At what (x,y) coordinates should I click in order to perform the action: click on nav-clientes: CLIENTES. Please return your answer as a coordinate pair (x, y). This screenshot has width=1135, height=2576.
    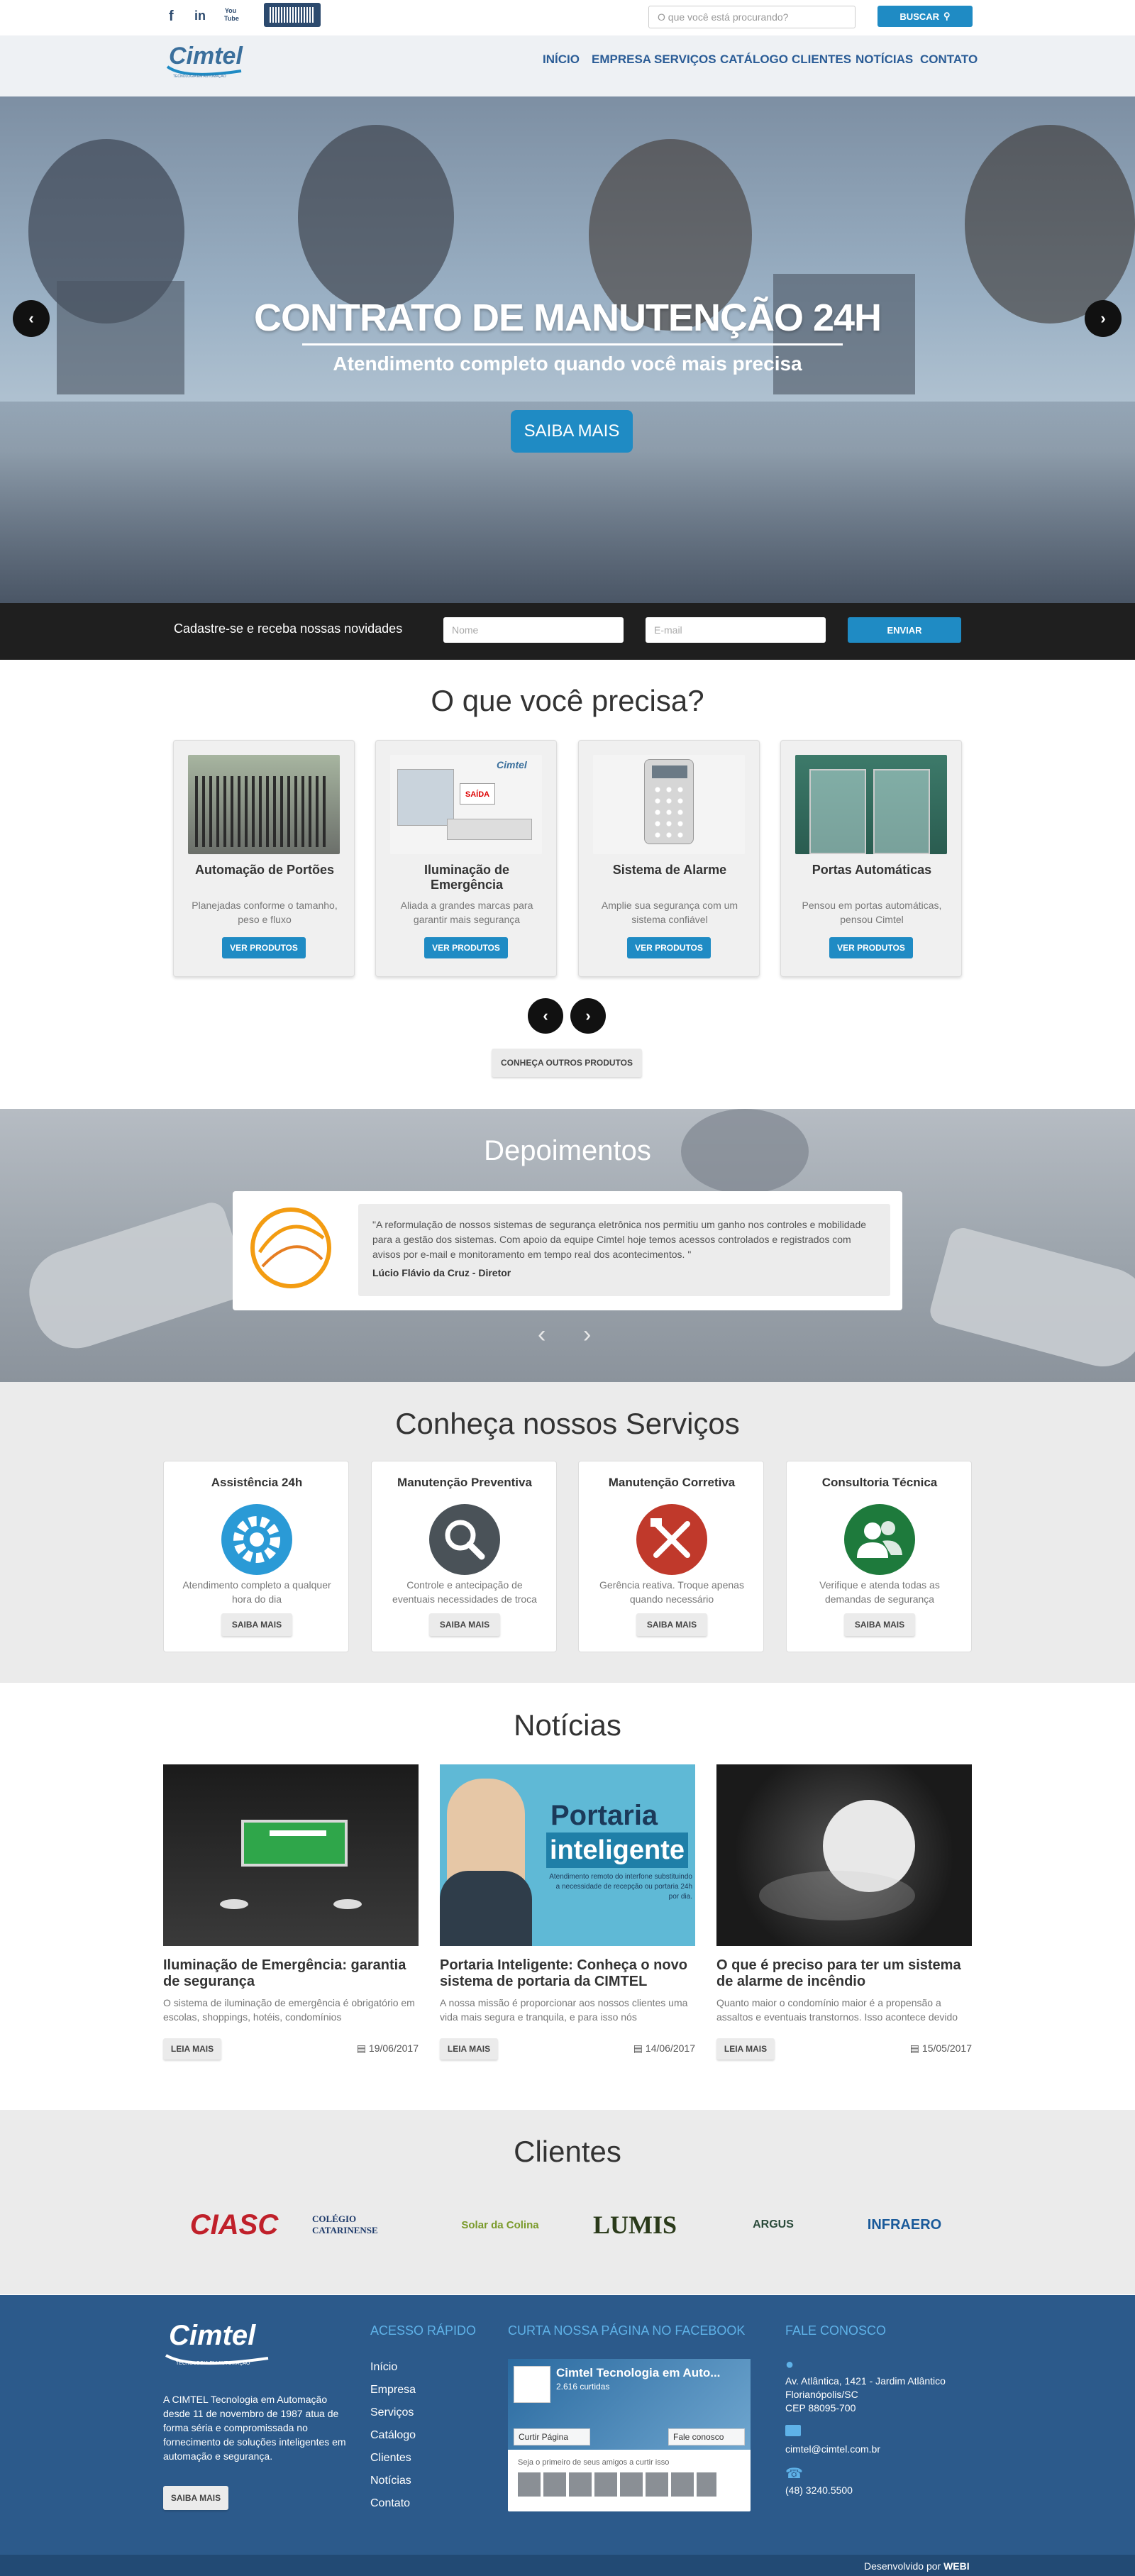
    Looking at the image, I should click on (821, 59).